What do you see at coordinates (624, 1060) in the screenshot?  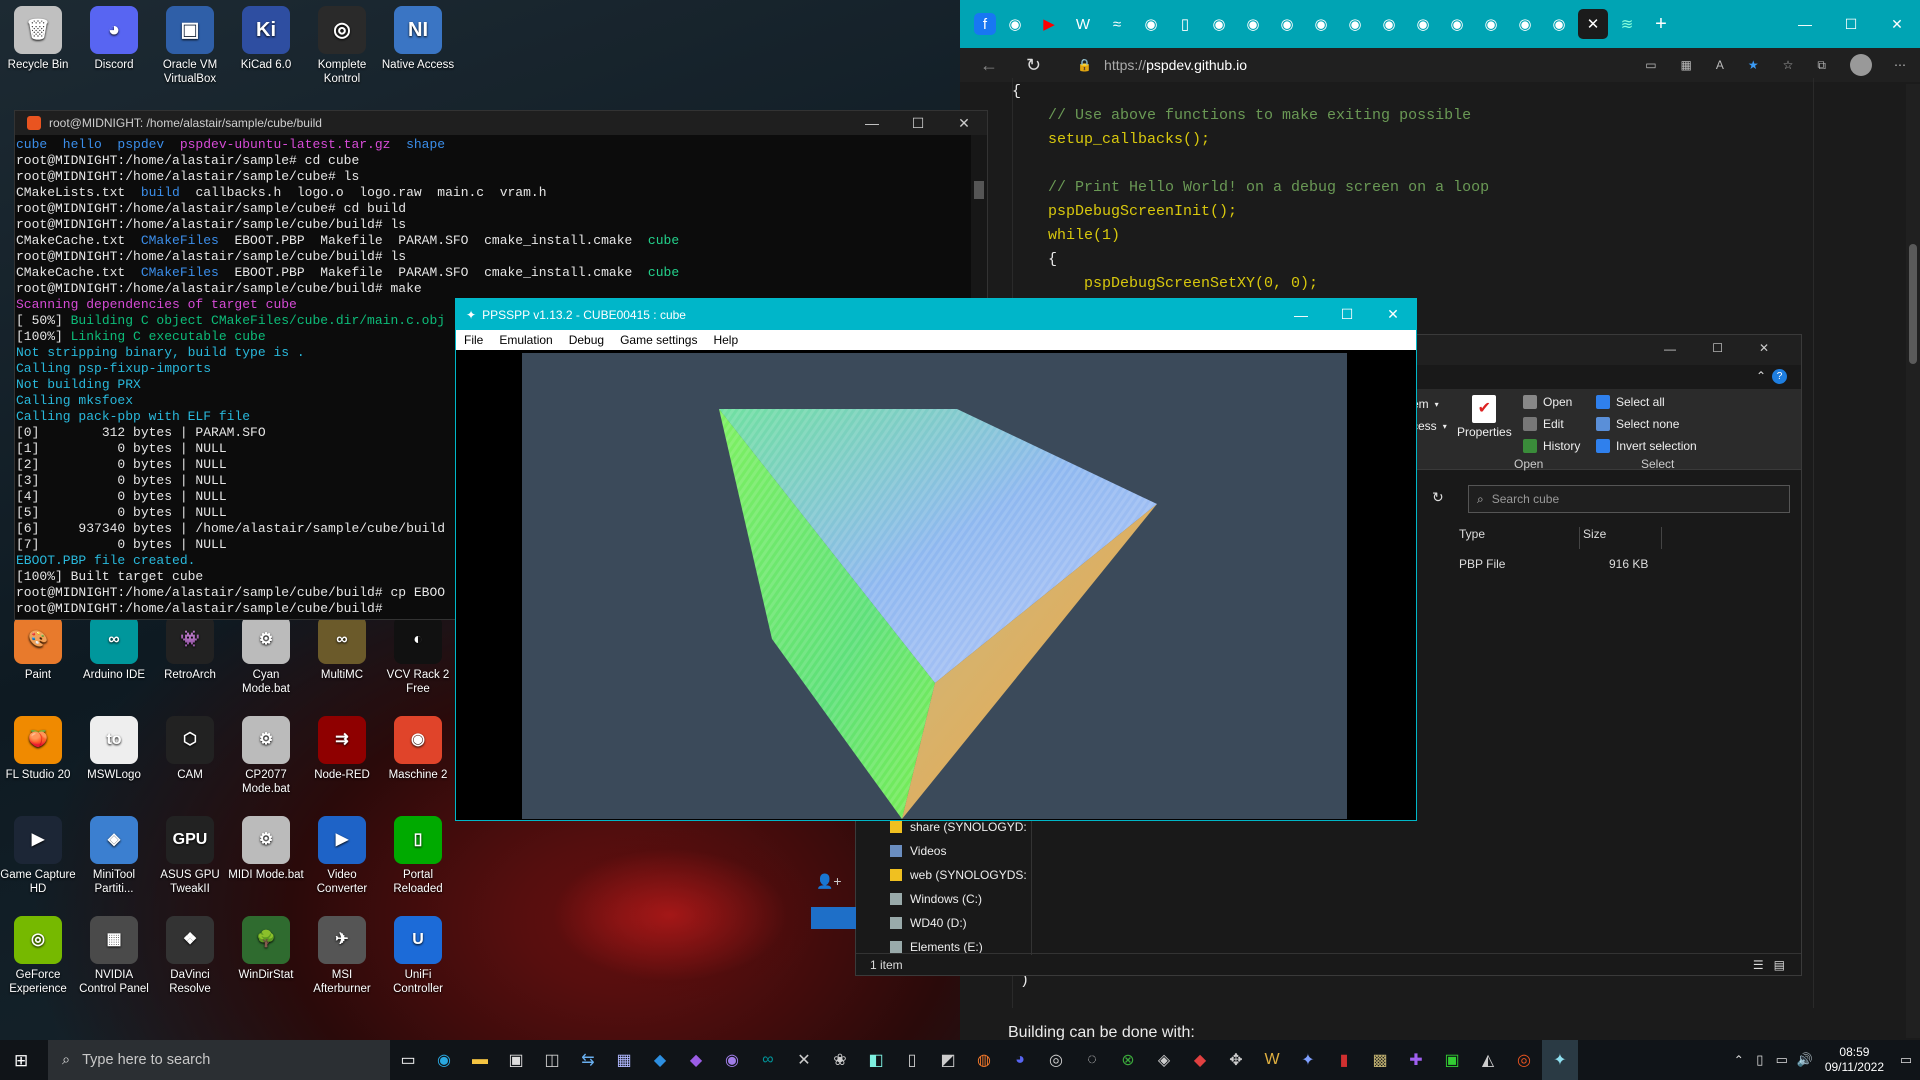 I see `app-icon: ▦` at bounding box center [624, 1060].